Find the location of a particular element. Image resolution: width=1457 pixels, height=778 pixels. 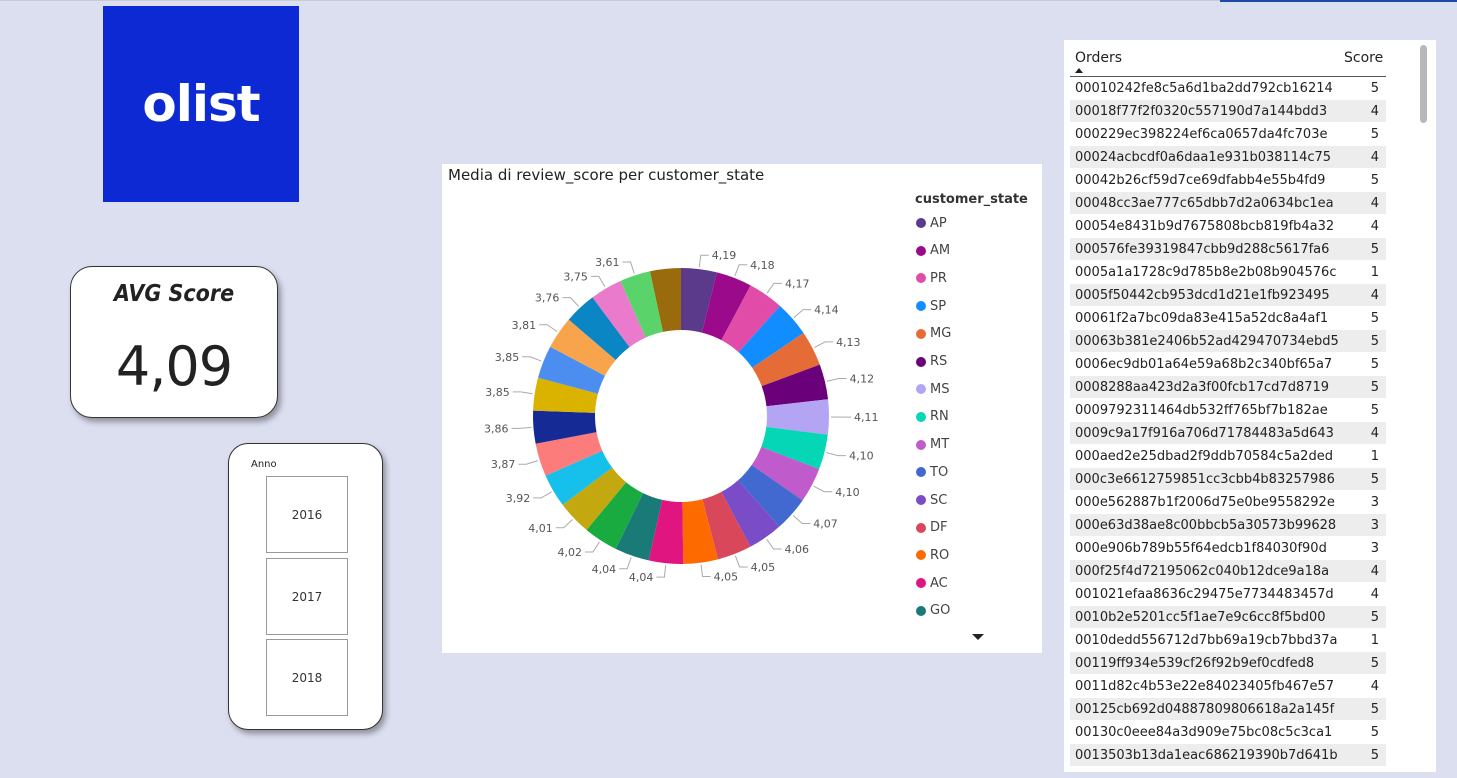

table-row: 00042b26cf59d7ce69dfabb4e55b4fd9 5 is located at coordinates (1228, 180).